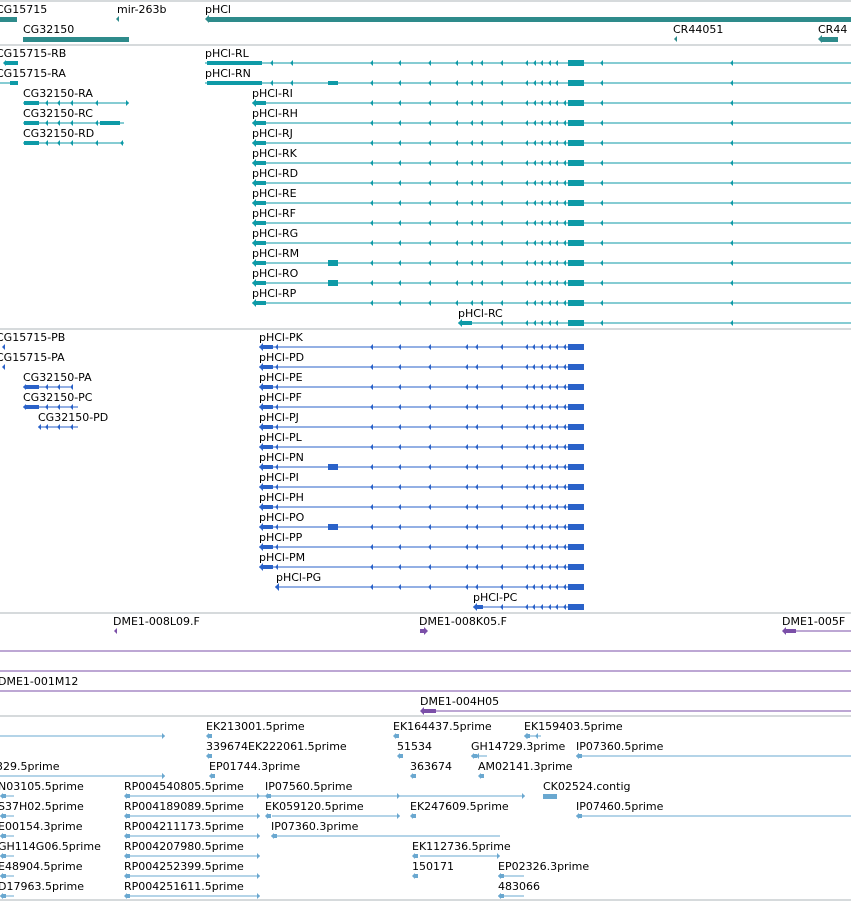  Describe the element at coordinates (551, 97) in the screenshot. I see `transcript-pHCl-RI: pHCl-RI` at that location.